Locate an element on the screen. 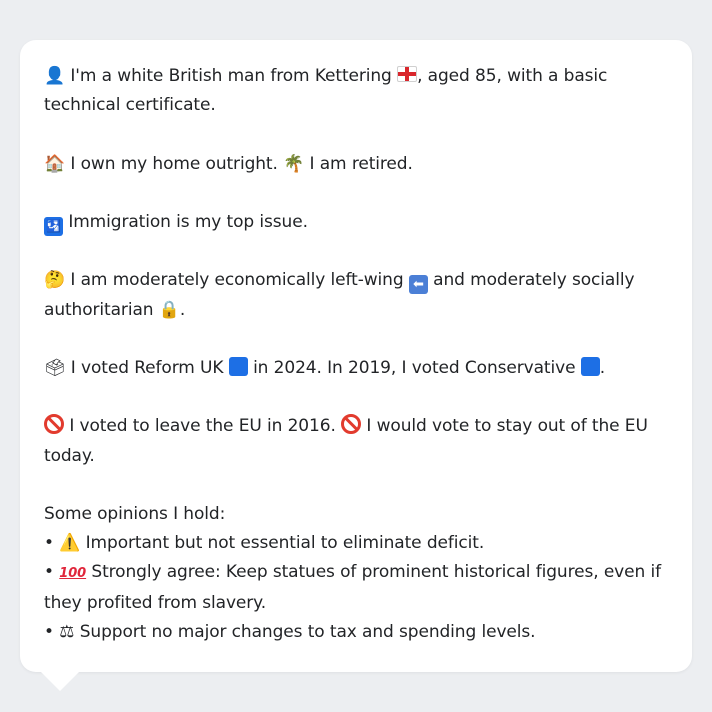 This screenshot has height=712, width=712. conservative-blue-square-icon is located at coordinates (590, 366).